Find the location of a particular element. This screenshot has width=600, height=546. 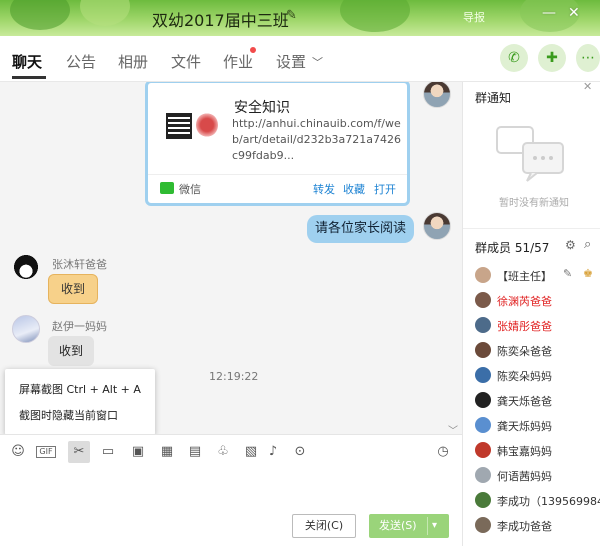

message-bubble: 请各位家长阅读 is located at coordinates (360, 229).